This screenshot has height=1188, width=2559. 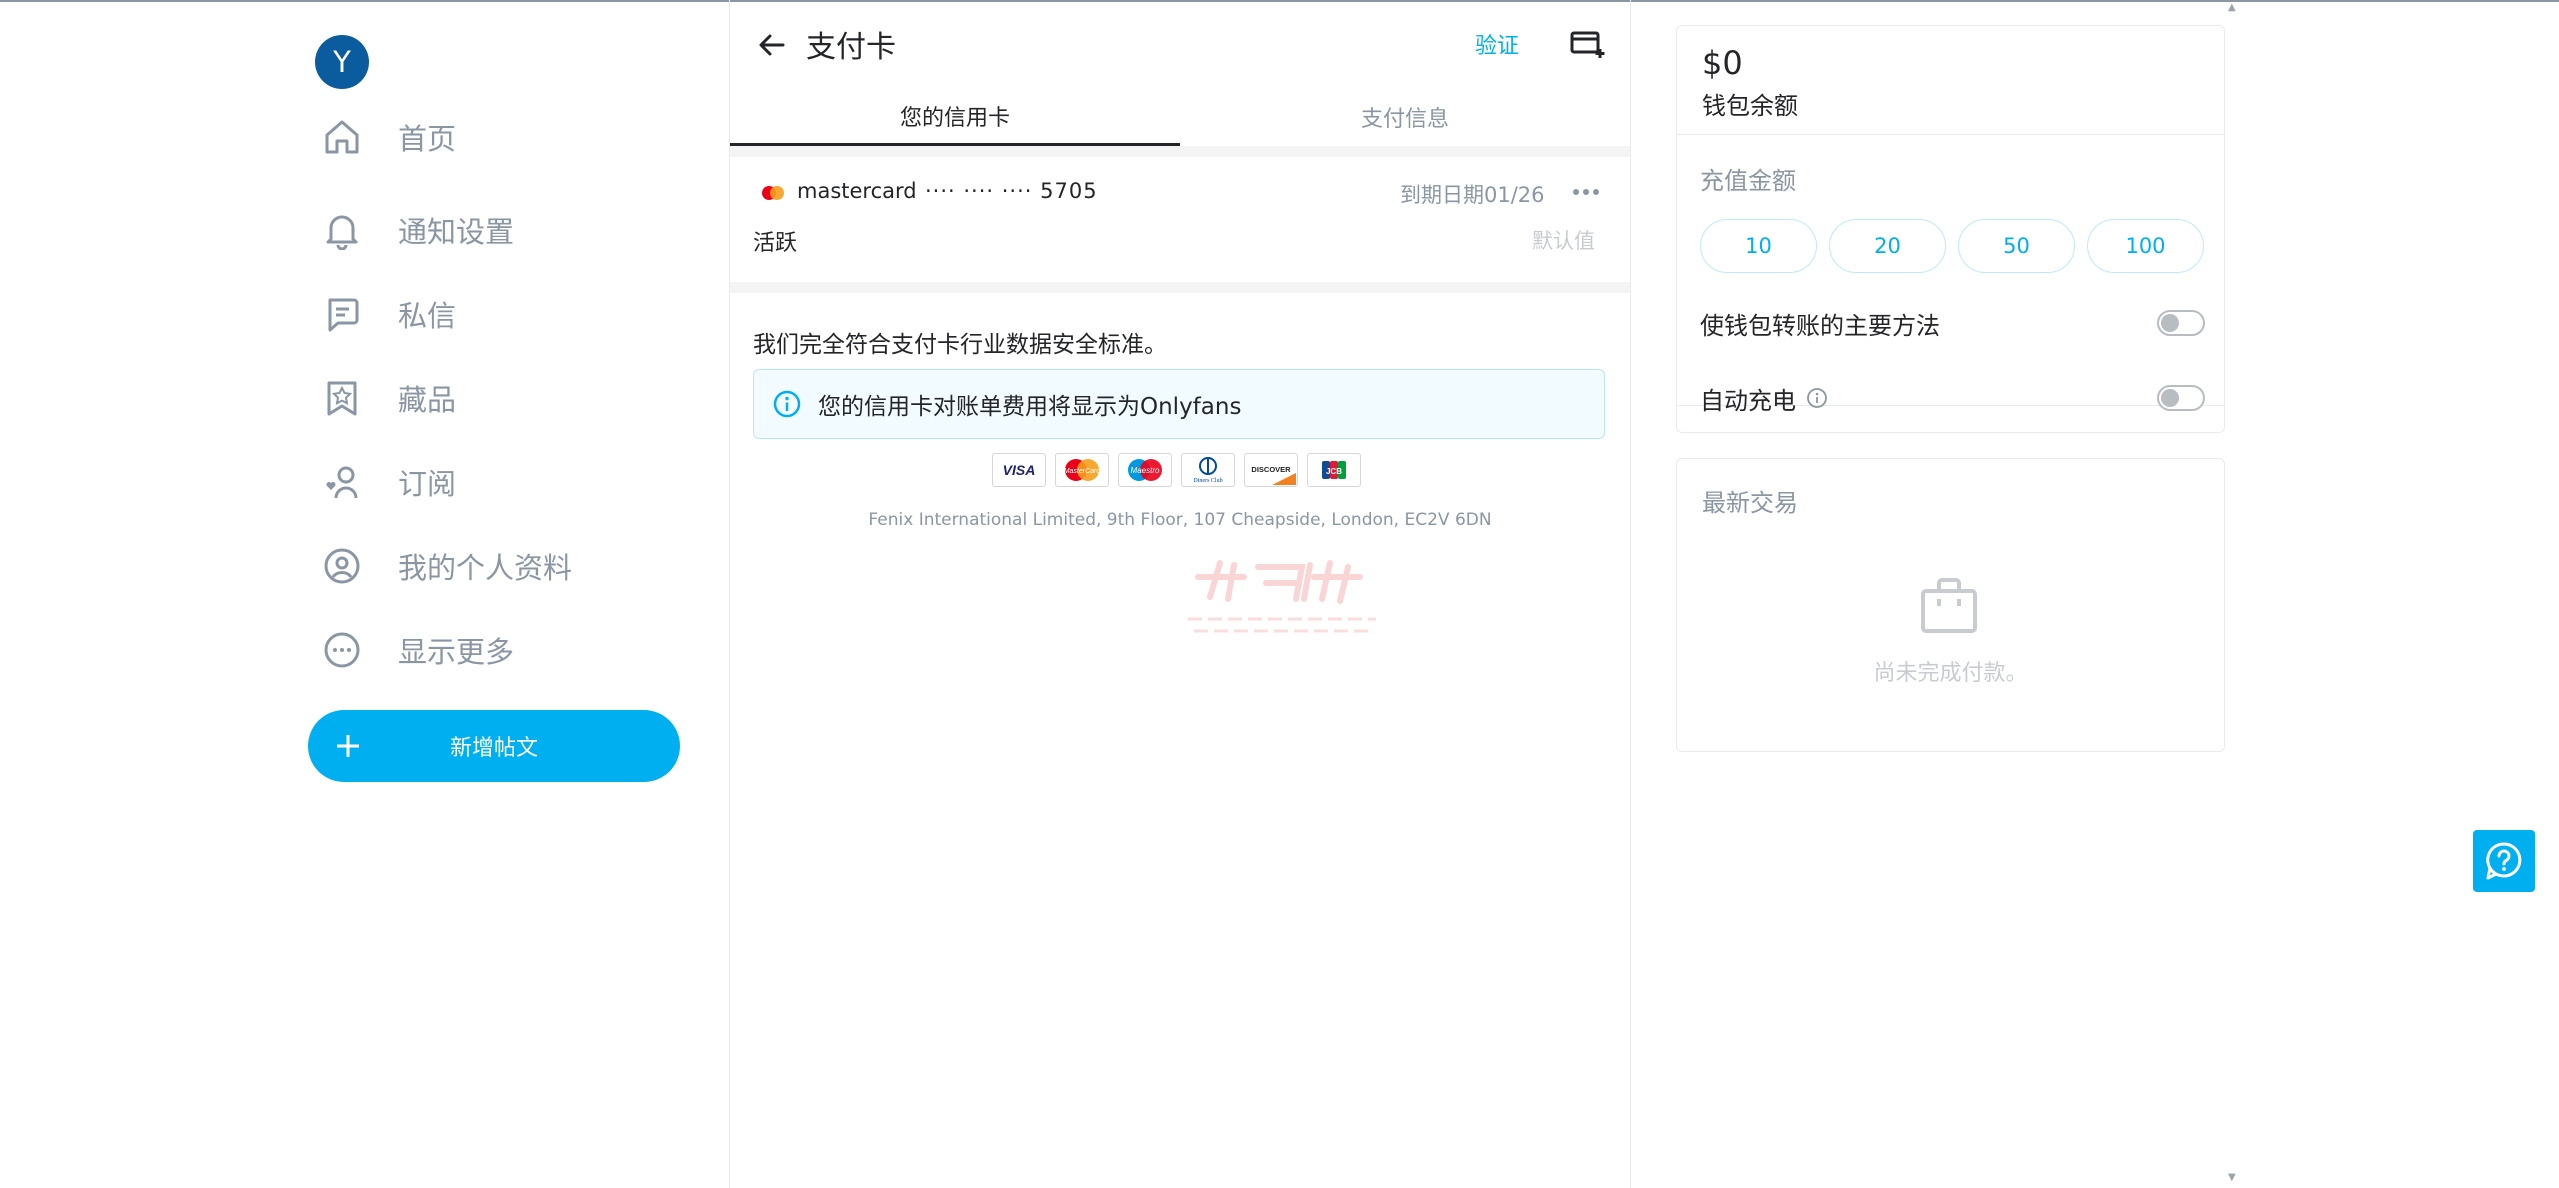 What do you see at coordinates (342, 482) in the screenshot?
I see `subscriptions-icon` at bounding box center [342, 482].